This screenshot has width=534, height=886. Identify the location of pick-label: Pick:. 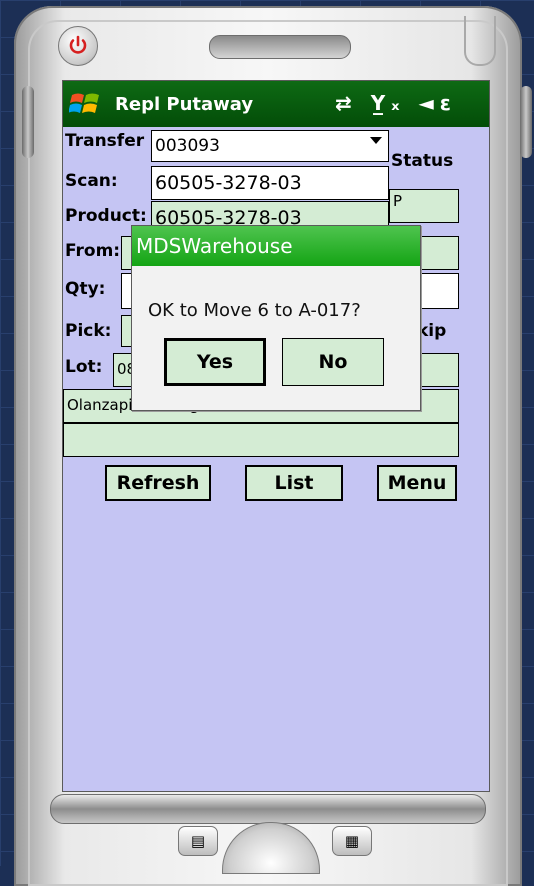
(88, 331).